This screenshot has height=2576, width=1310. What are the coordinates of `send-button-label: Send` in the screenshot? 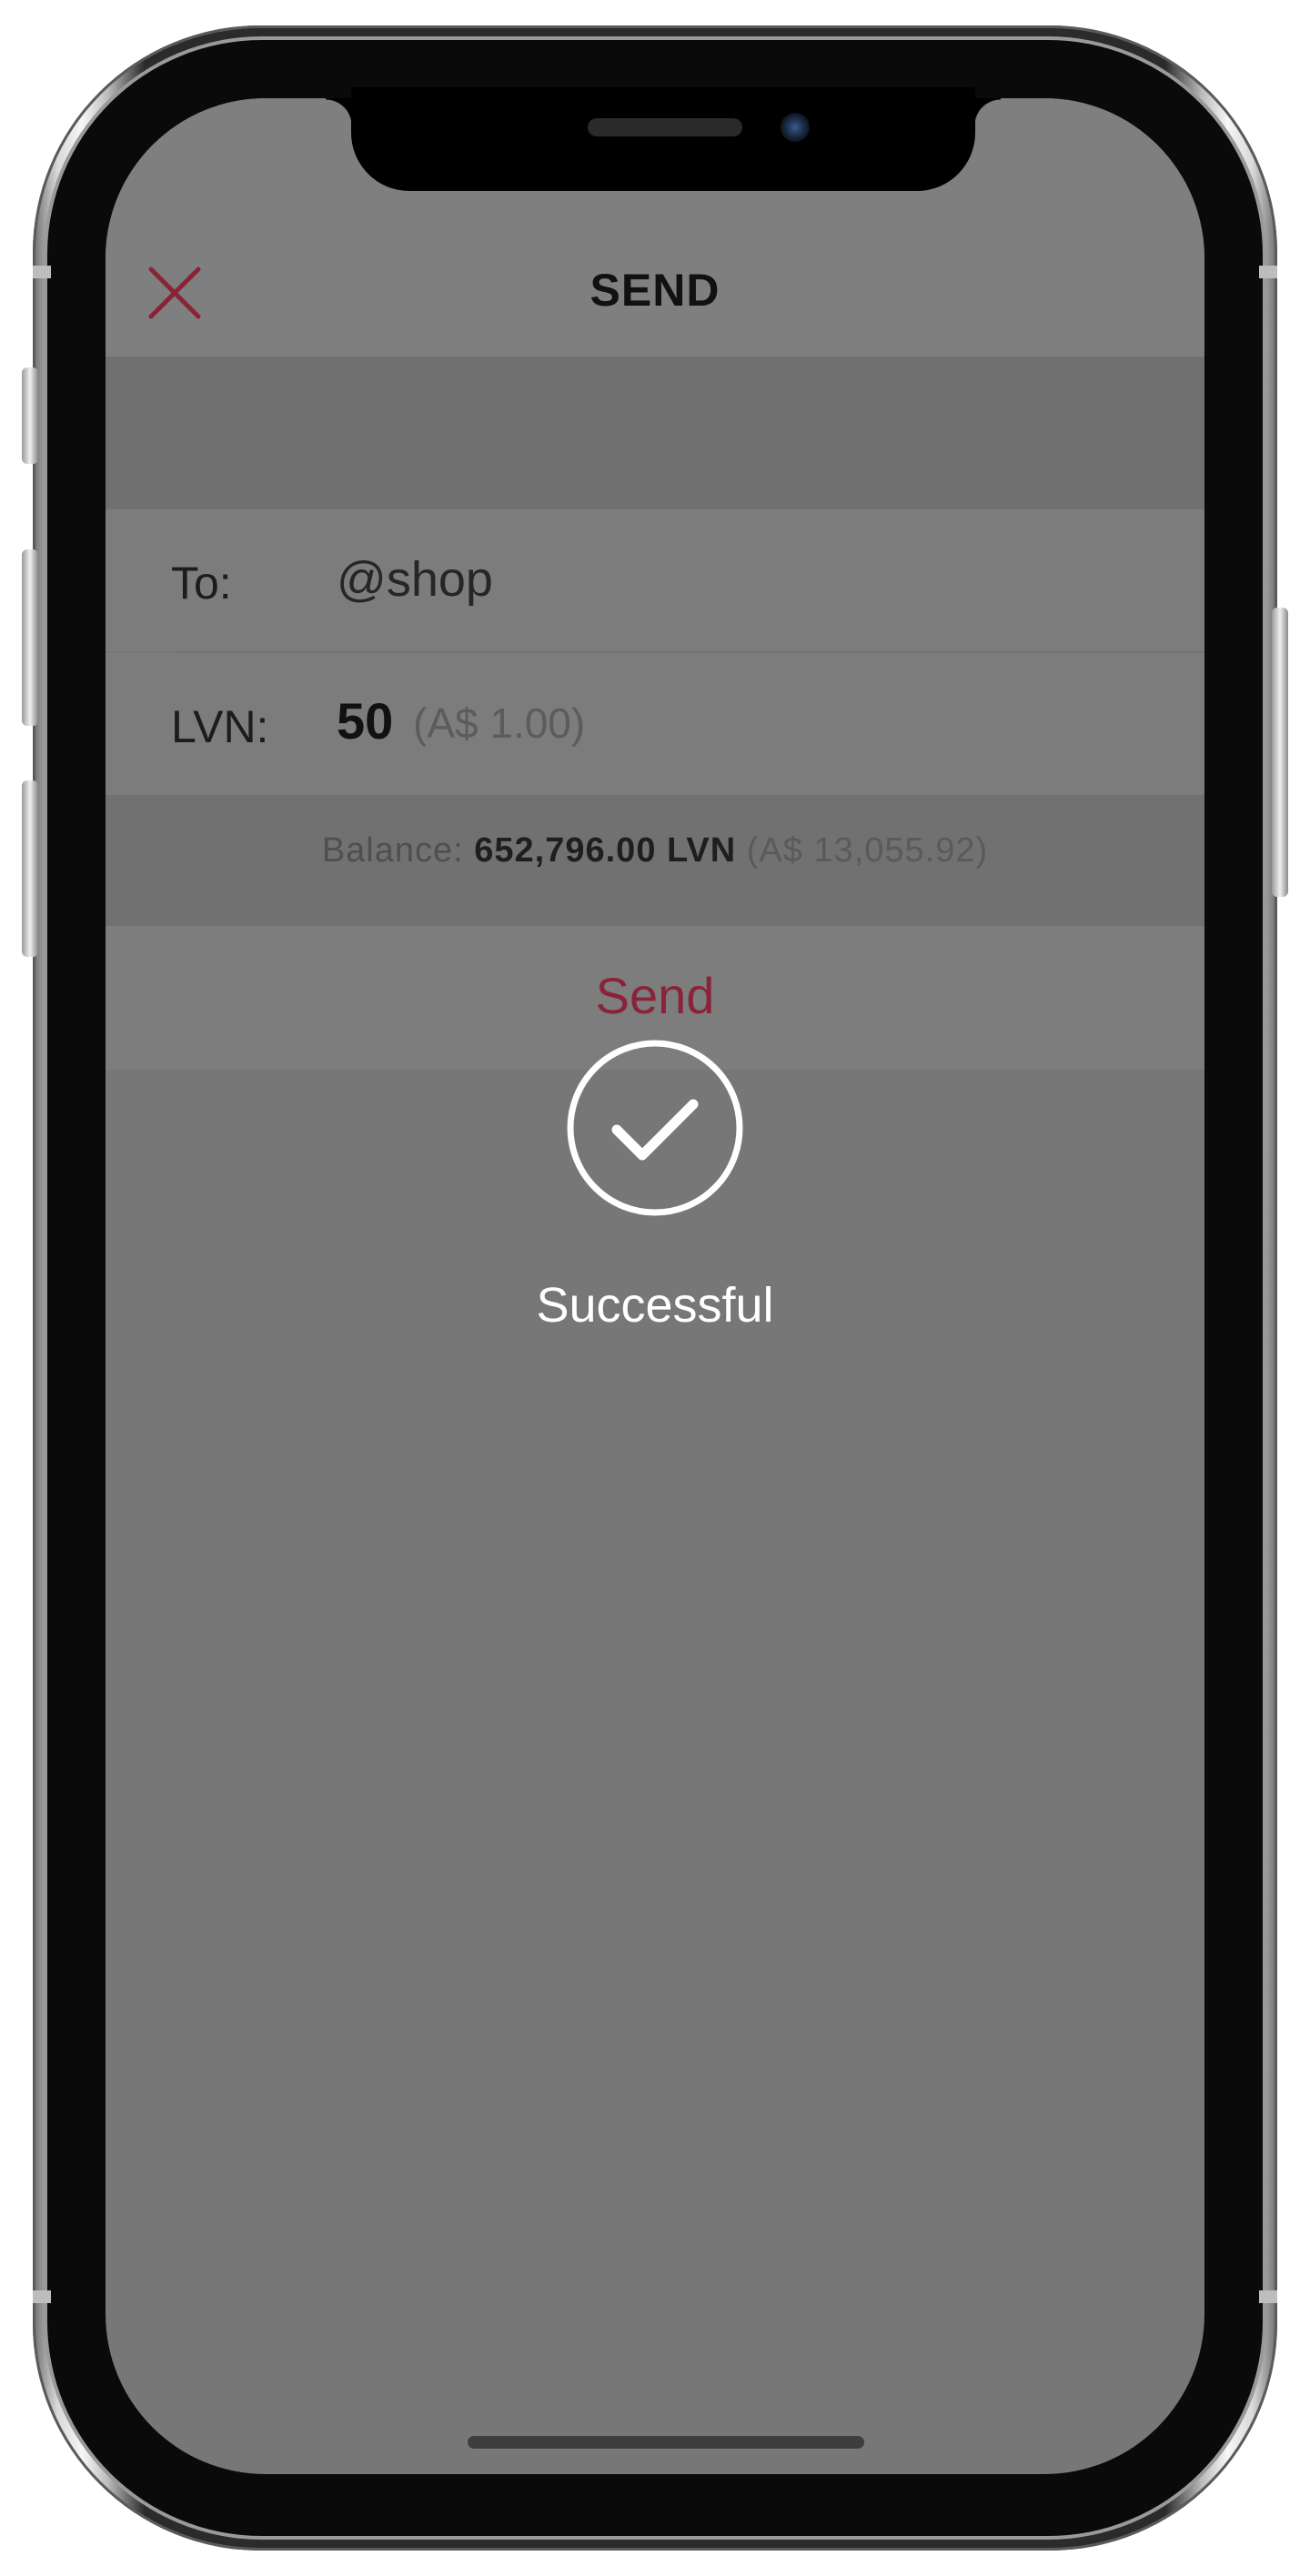 It's located at (655, 995).